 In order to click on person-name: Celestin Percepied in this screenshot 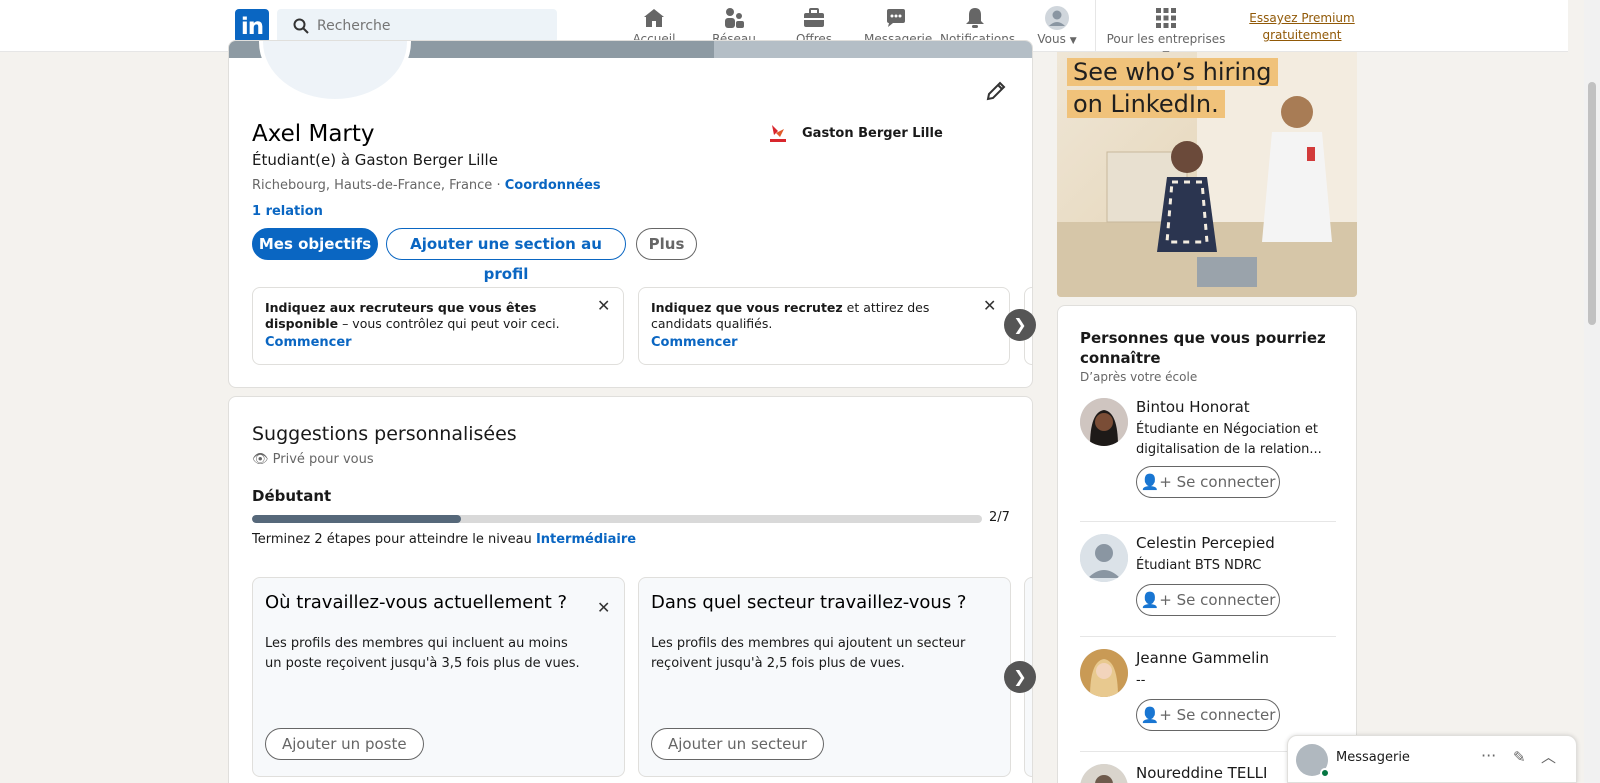, I will do `click(1205, 543)`.